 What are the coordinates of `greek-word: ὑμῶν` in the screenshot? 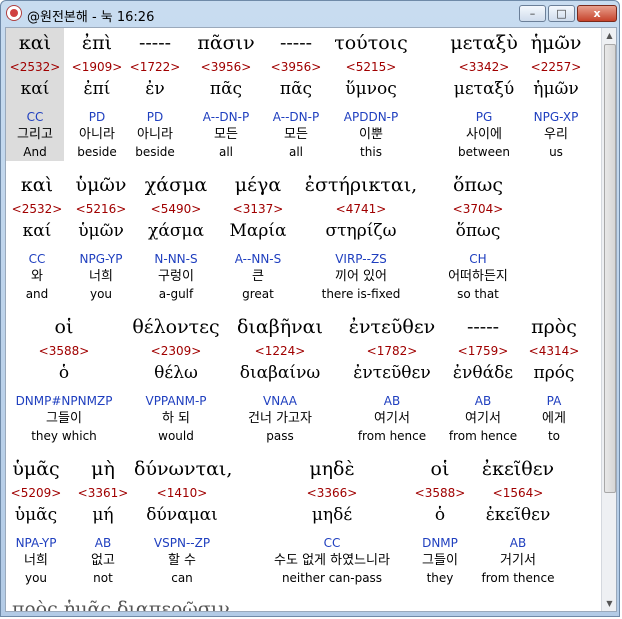 It's located at (101, 185).